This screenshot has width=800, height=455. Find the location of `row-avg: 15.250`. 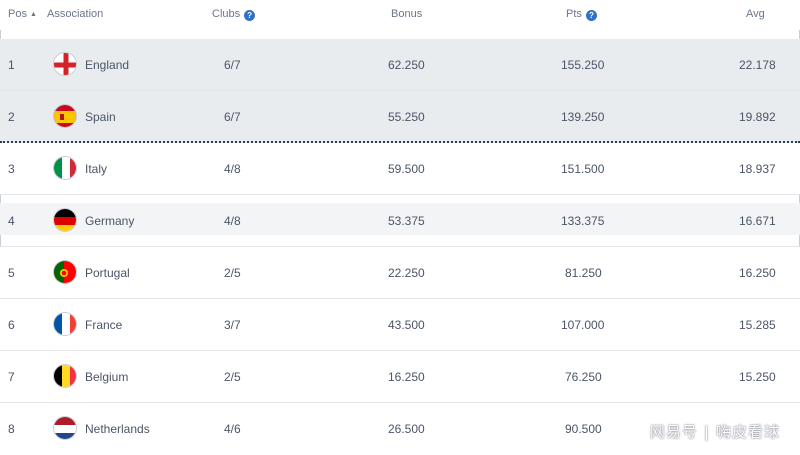

row-avg: 15.250 is located at coordinates (757, 377).